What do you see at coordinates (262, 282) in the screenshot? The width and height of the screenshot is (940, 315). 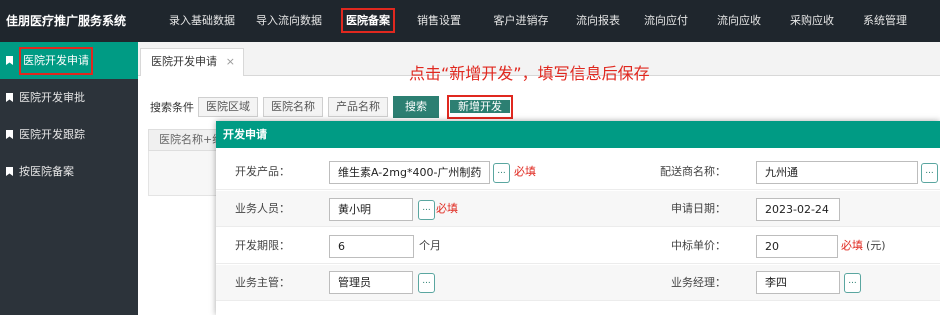 I see `supervisor-label: 业务主管：` at bounding box center [262, 282].